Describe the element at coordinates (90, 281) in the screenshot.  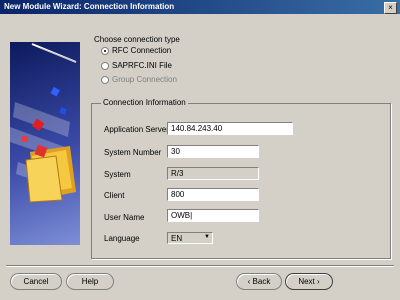
I see `help-button: Help` at that location.